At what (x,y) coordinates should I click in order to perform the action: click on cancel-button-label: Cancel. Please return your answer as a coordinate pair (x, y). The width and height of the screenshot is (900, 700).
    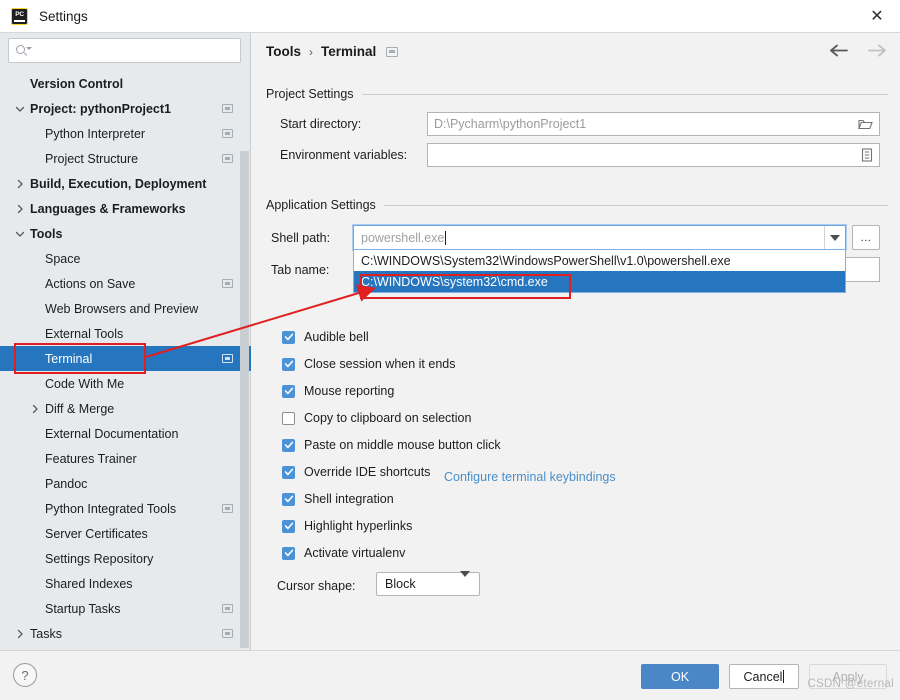
    Looking at the image, I should click on (763, 676).